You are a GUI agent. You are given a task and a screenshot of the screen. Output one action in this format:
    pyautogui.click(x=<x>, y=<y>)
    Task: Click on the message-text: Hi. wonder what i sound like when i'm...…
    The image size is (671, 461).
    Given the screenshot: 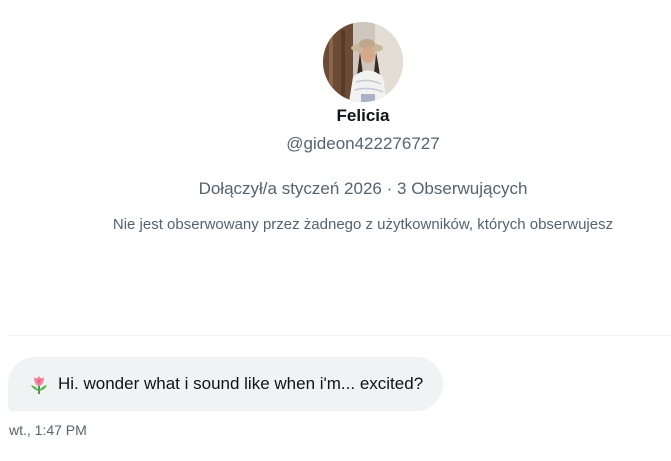 What is the action you would take?
    pyautogui.click(x=241, y=383)
    